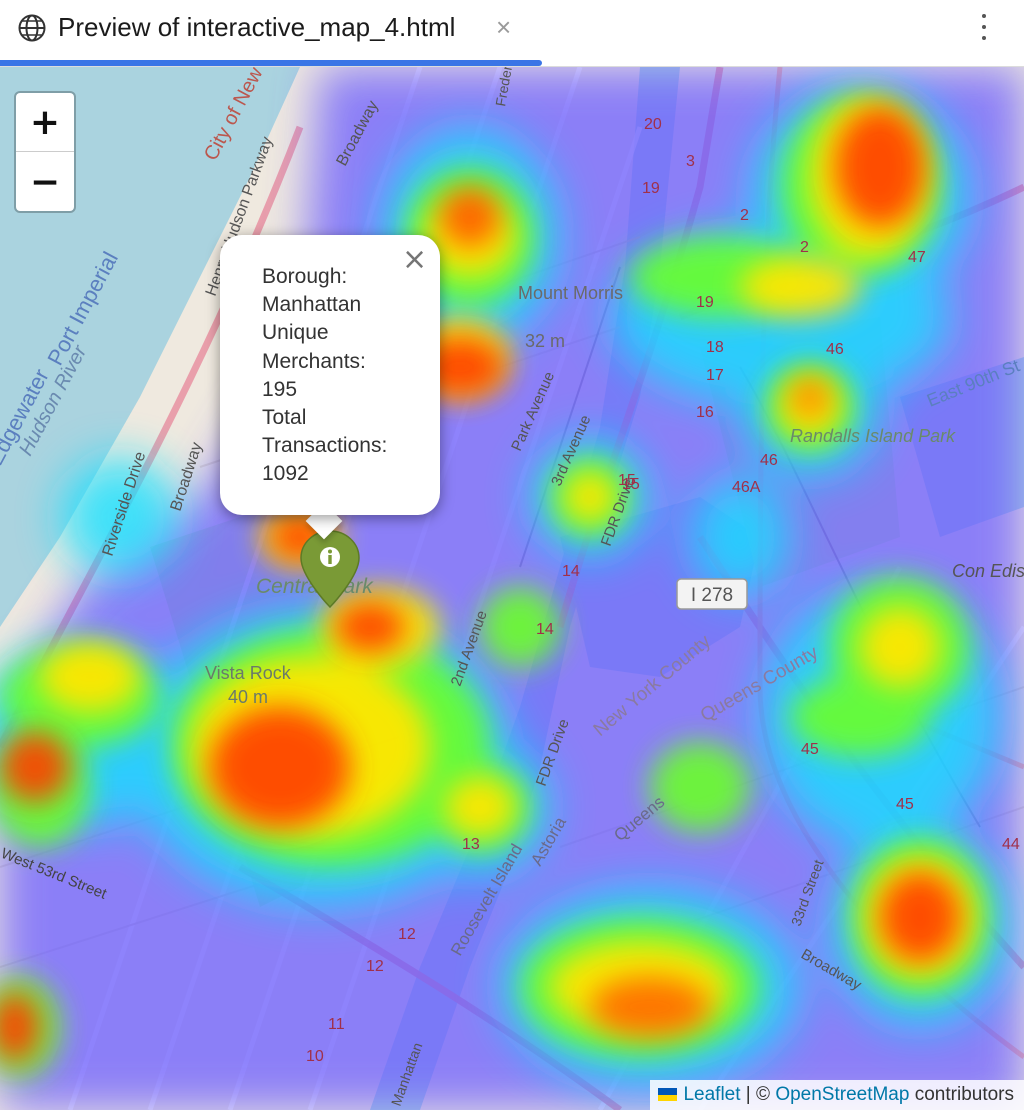 The width and height of the screenshot is (1024, 1110). Describe the element at coordinates (248, 697) in the screenshot. I see `label-vista-rock-elev: 40 m` at that location.